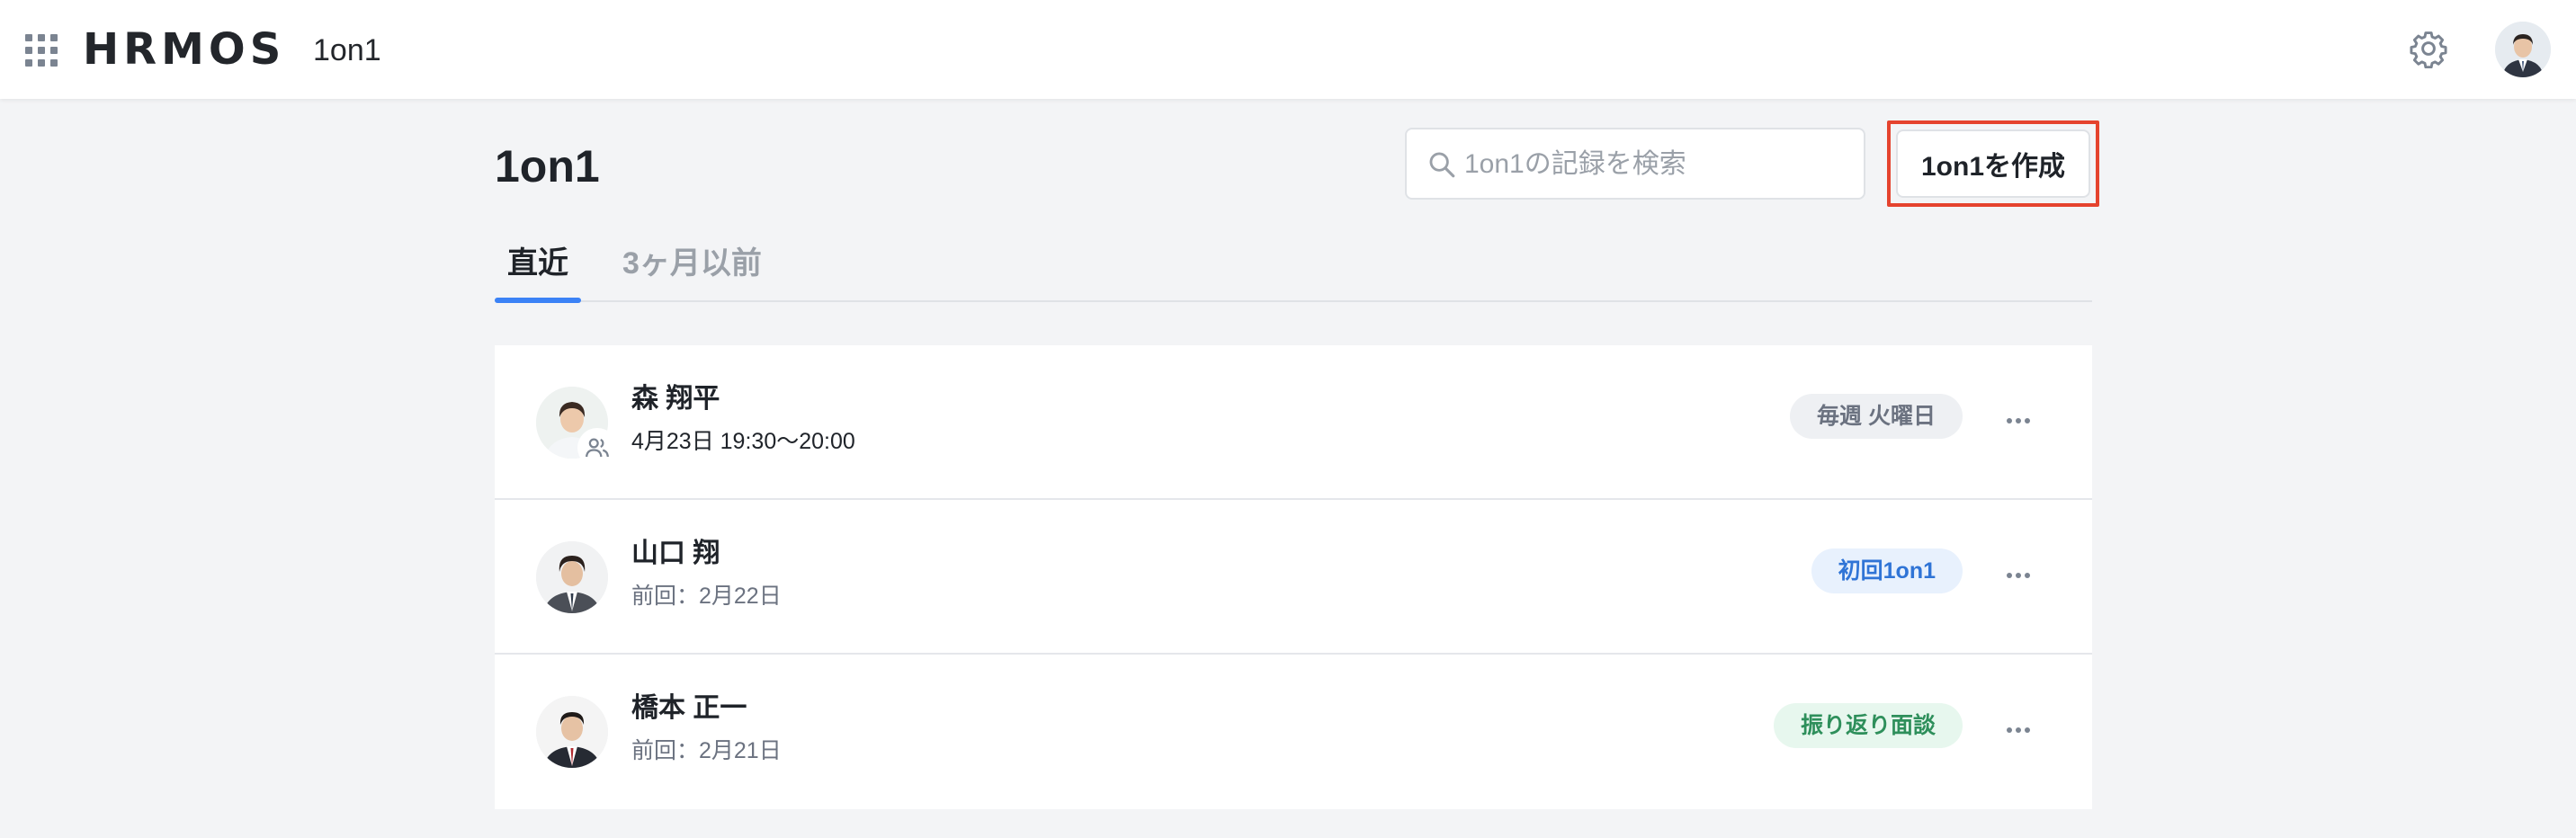  I want to click on person-name: 橋本 正一, so click(689, 708).